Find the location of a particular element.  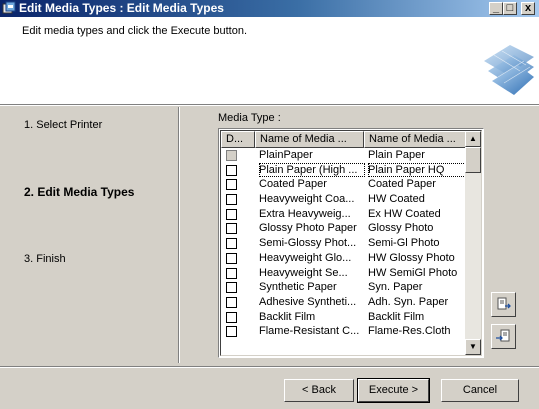

table-row: Coated Paper Coated Paper is located at coordinates (344, 184).